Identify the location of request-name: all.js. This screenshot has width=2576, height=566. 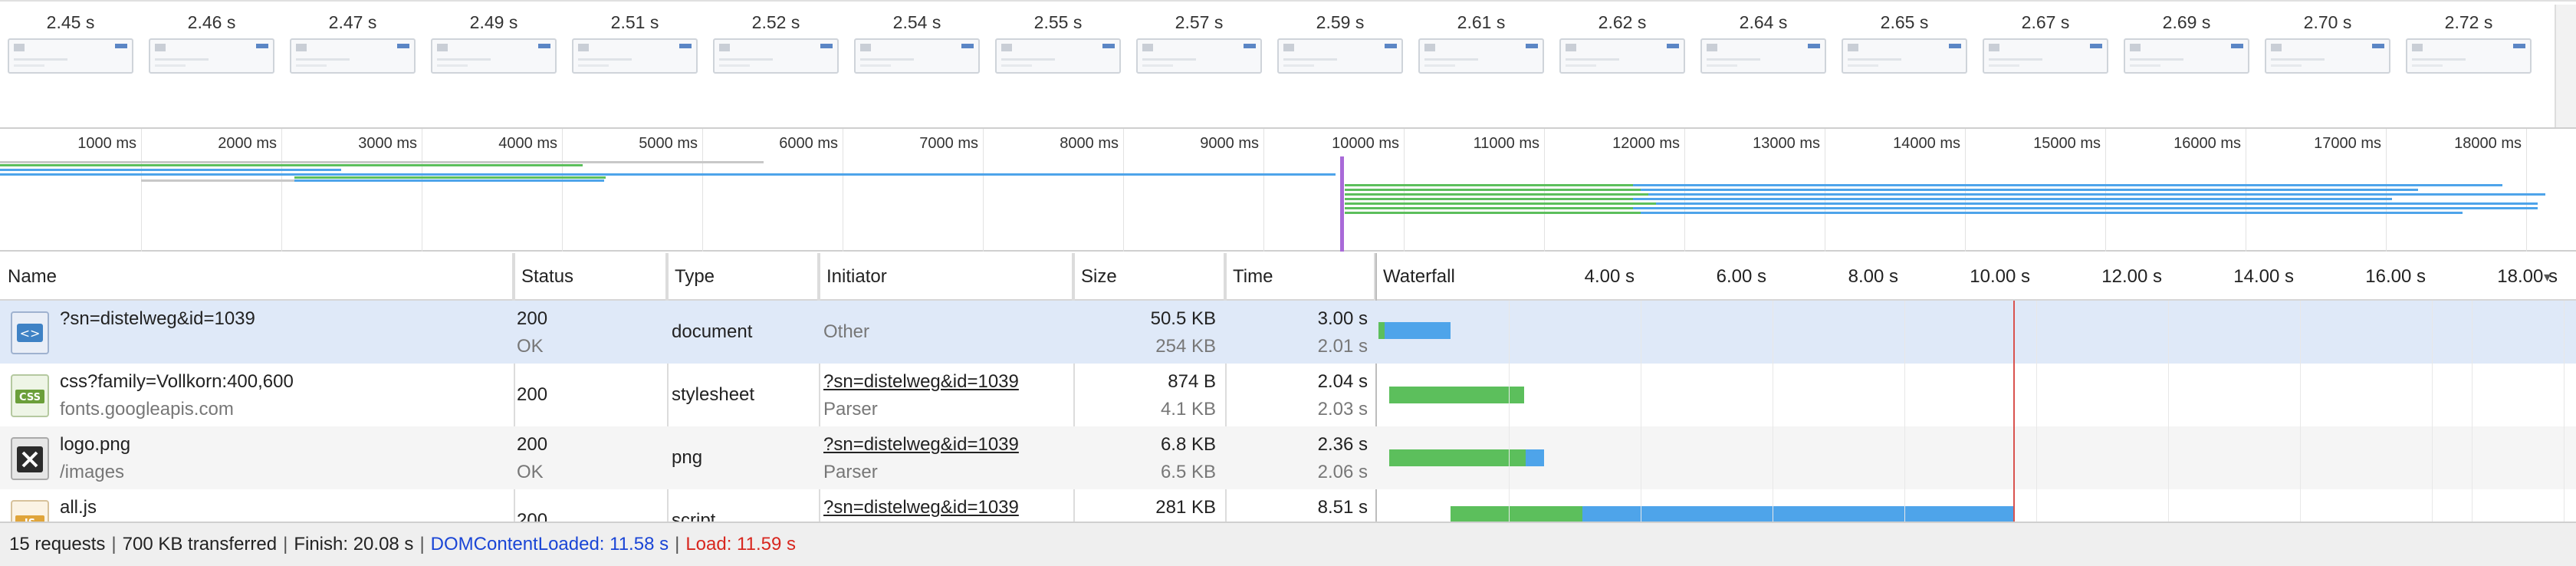
(79, 507).